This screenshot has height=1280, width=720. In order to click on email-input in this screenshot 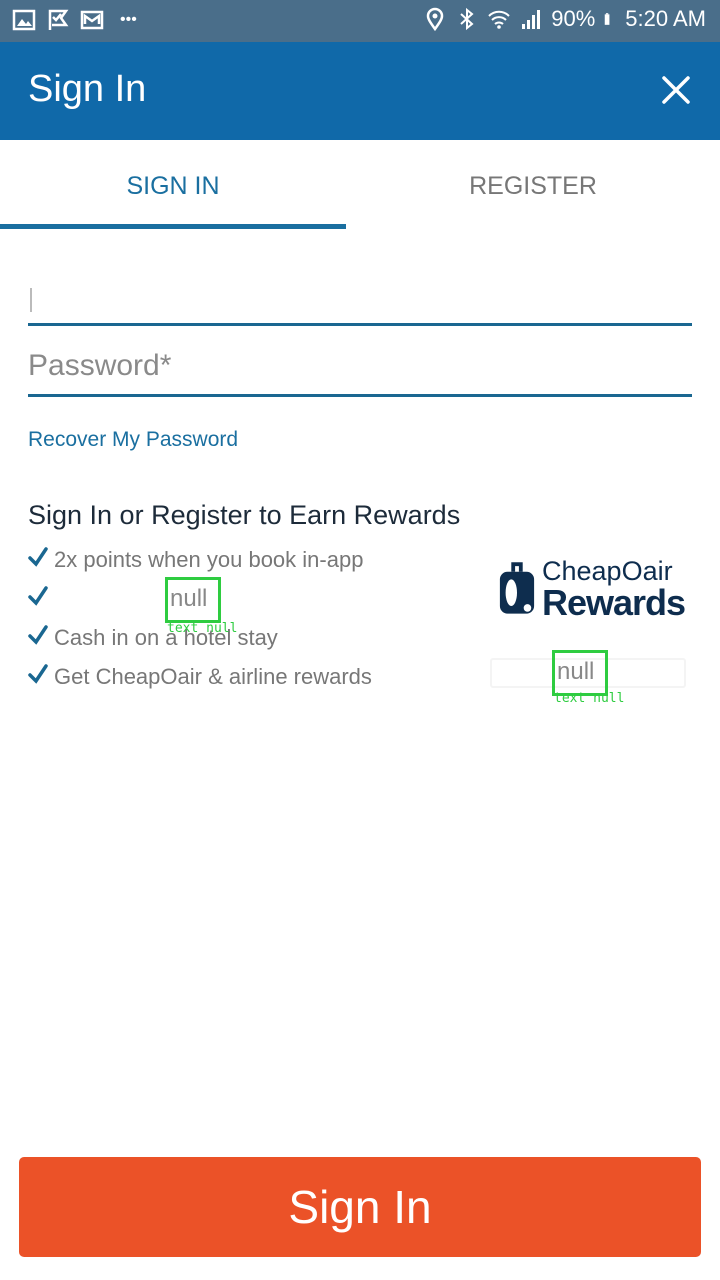, I will do `click(360, 291)`.